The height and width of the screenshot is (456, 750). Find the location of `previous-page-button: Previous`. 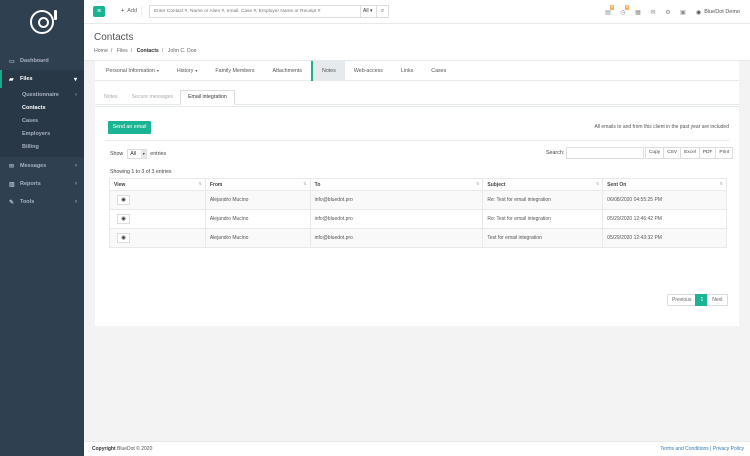

previous-page-button: Previous is located at coordinates (682, 300).